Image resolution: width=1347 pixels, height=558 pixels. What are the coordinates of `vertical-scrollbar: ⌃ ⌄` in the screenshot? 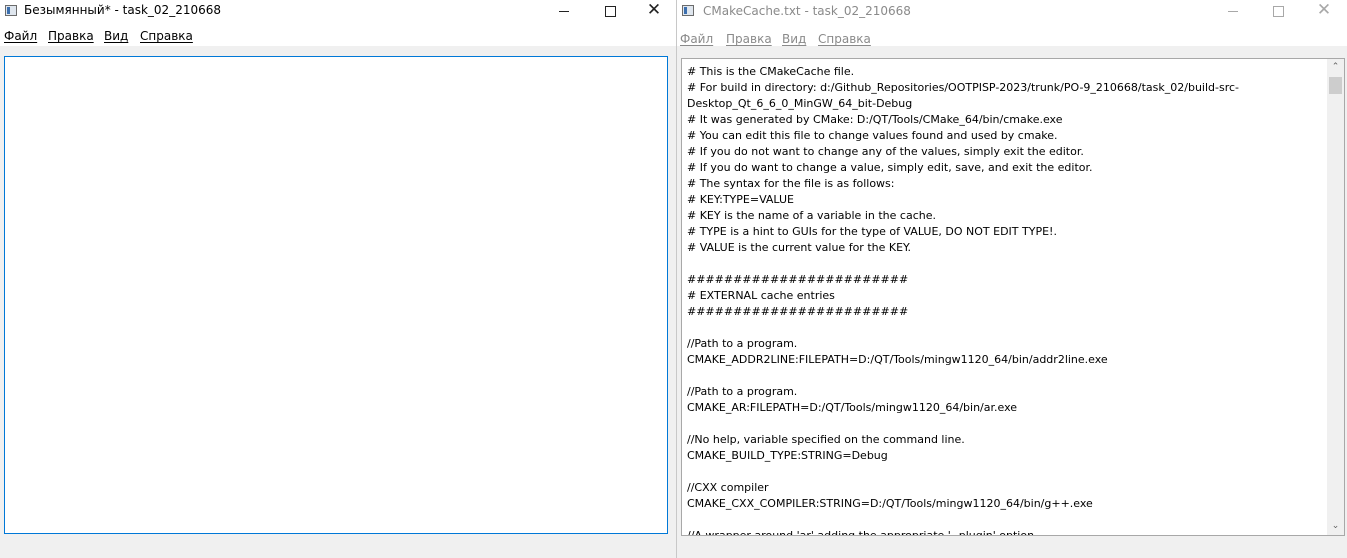 It's located at (1335, 297).